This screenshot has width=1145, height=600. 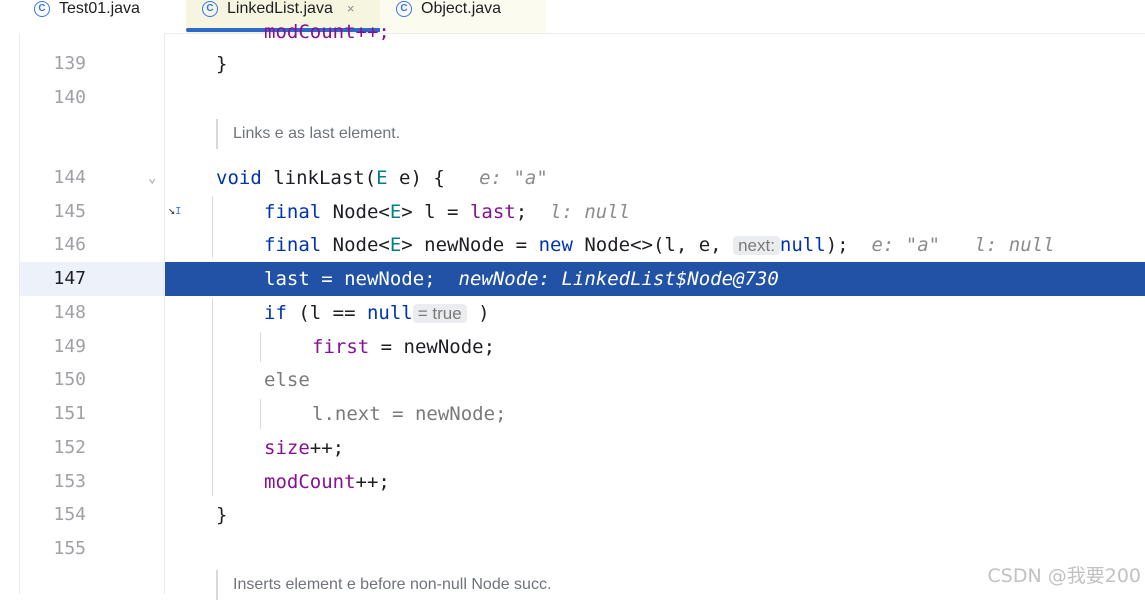 I want to click on code-token: > newNode =, so click(x=470, y=245).